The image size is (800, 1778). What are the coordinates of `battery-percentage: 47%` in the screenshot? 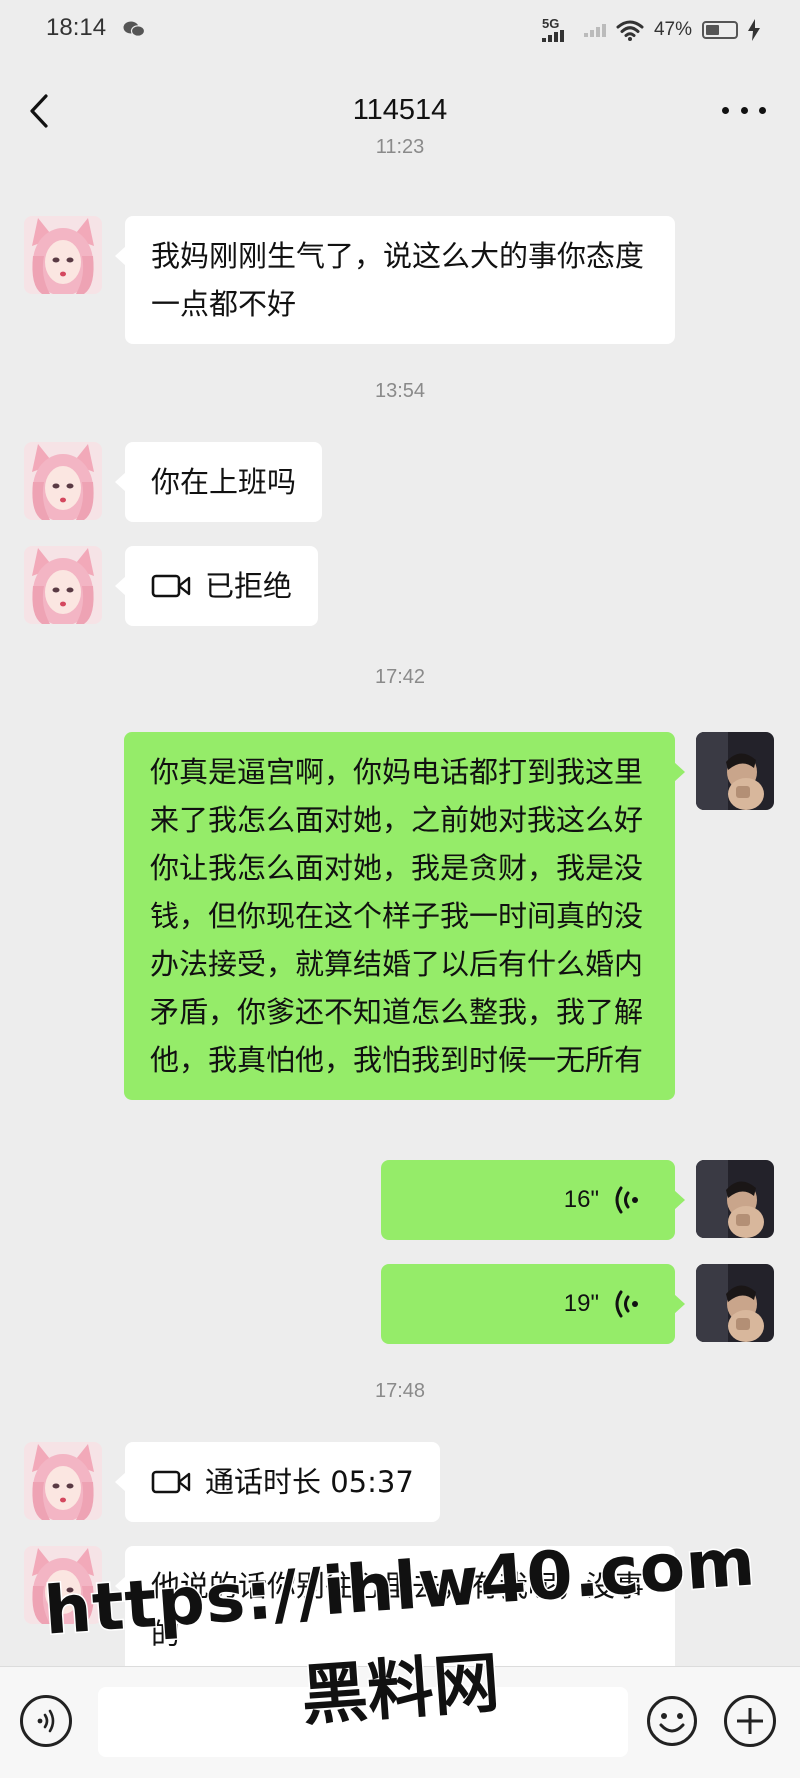 It's located at (672, 29).